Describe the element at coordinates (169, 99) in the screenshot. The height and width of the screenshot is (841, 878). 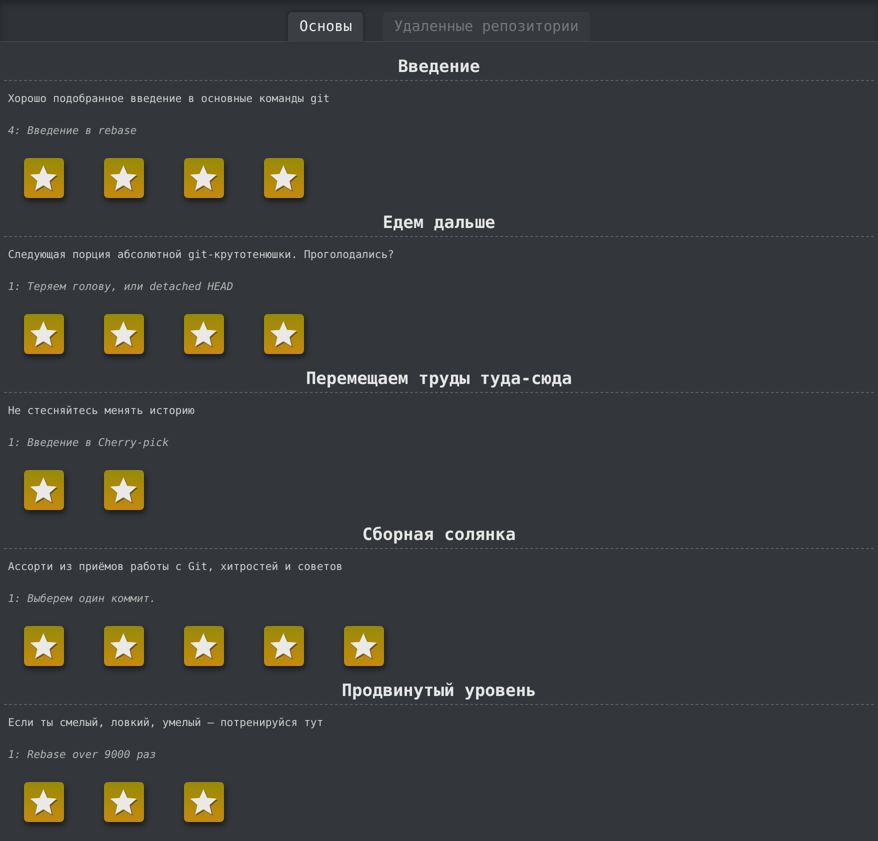
I see `section-description: Хорошо подобранное введение в основные команды git` at that location.